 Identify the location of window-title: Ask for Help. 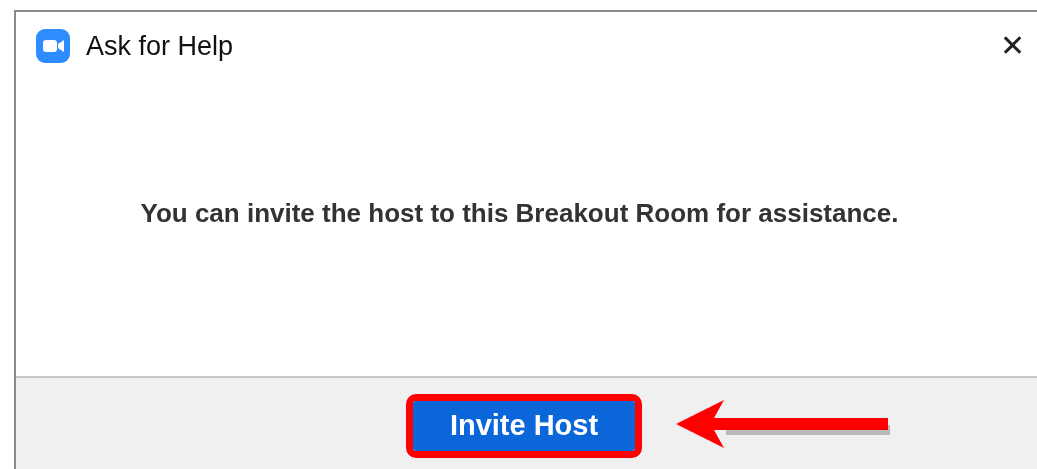
(160, 46).